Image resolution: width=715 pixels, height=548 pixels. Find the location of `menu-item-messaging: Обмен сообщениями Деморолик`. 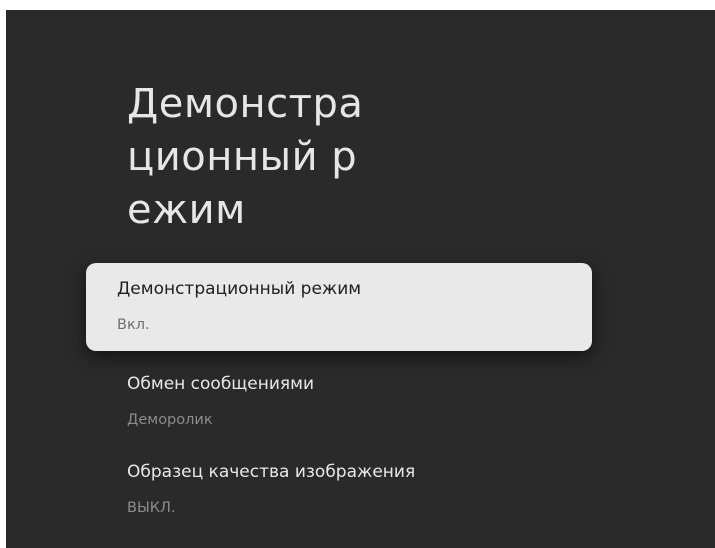

menu-item-messaging: Обмен сообщениями Деморолик is located at coordinates (339, 401).